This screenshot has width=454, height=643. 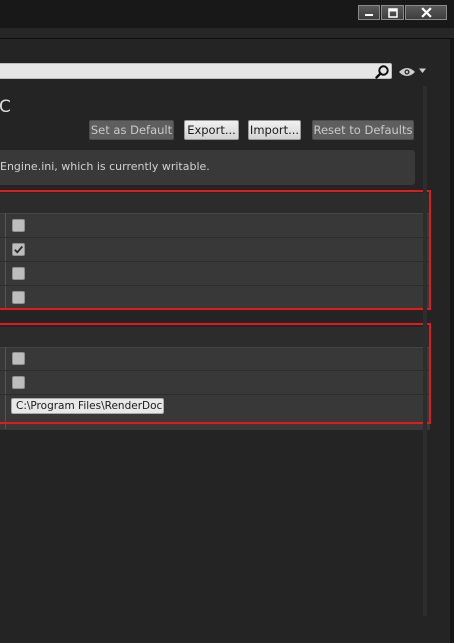 What do you see at coordinates (363, 130) in the screenshot?
I see `reset-to-defaults-button: Reset to Defaults` at bounding box center [363, 130].